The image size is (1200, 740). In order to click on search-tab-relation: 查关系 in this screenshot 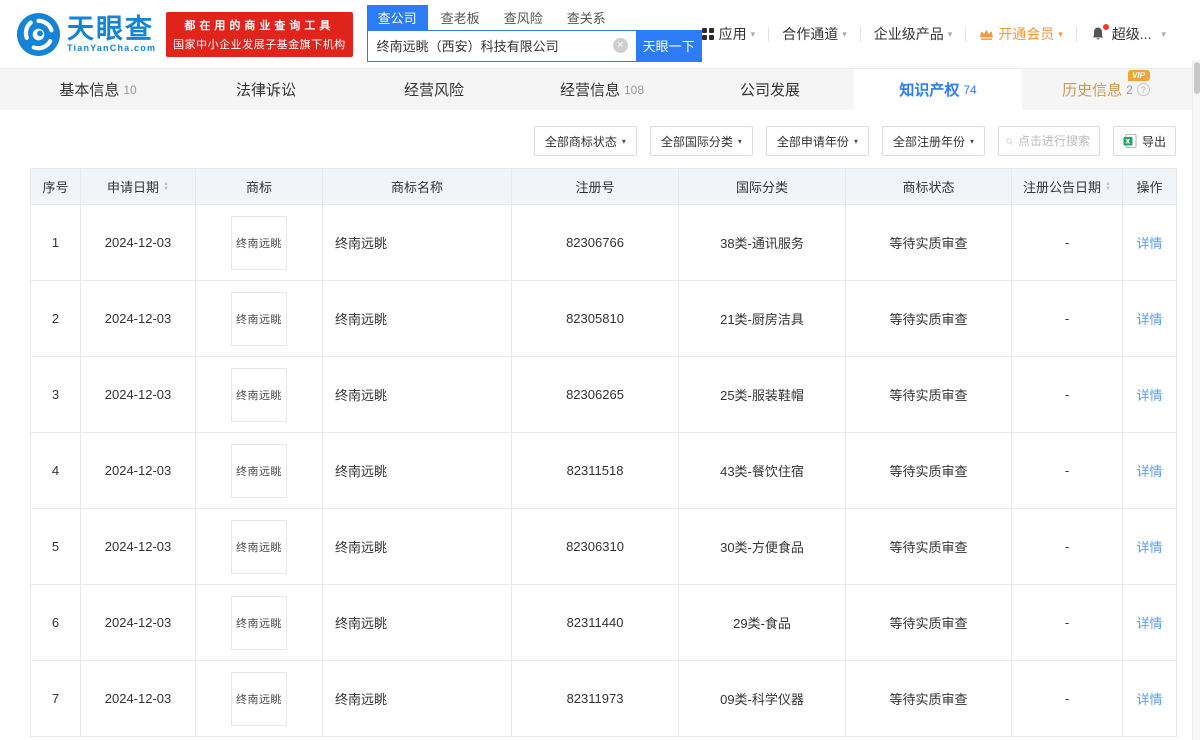, I will do `click(586, 17)`.